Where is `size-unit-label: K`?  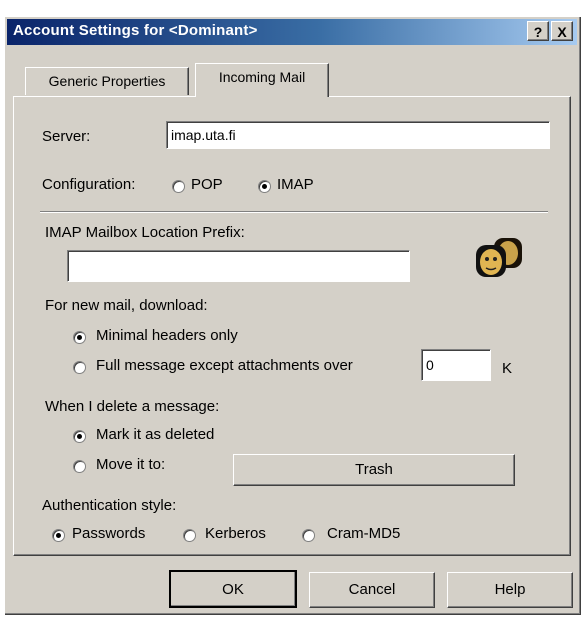 size-unit-label: K is located at coordinates (507, 368).